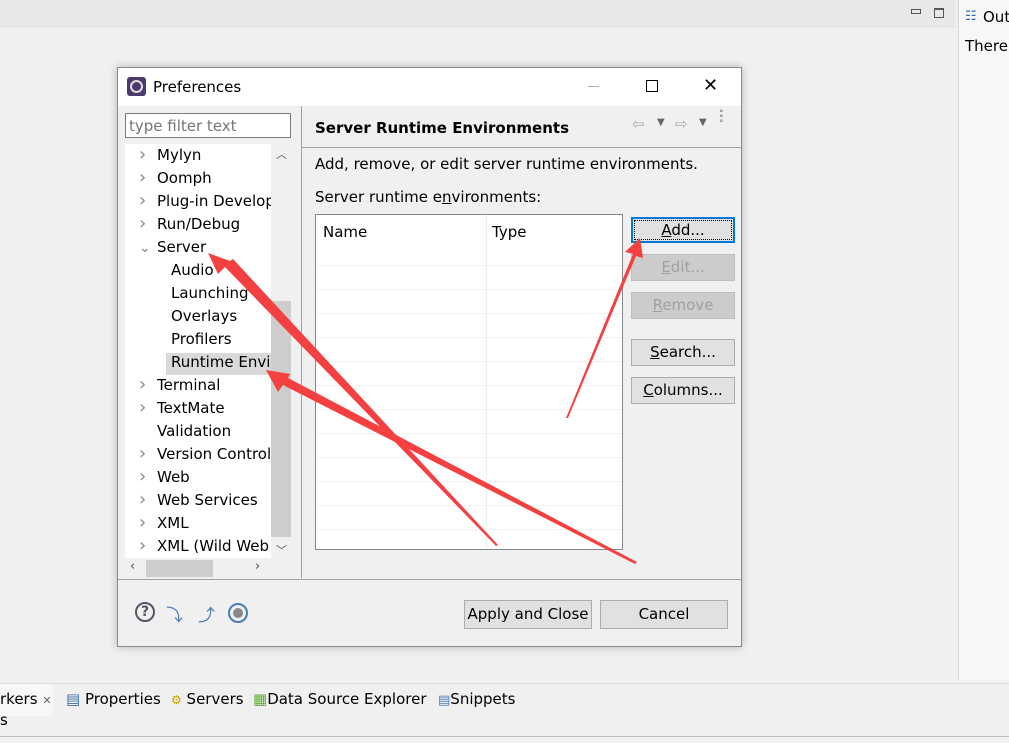  What do you see at coordinates (216, 201) in the screenshot?
I see `tree-item: Plug-in Developr` at bounding box center [216, 201].